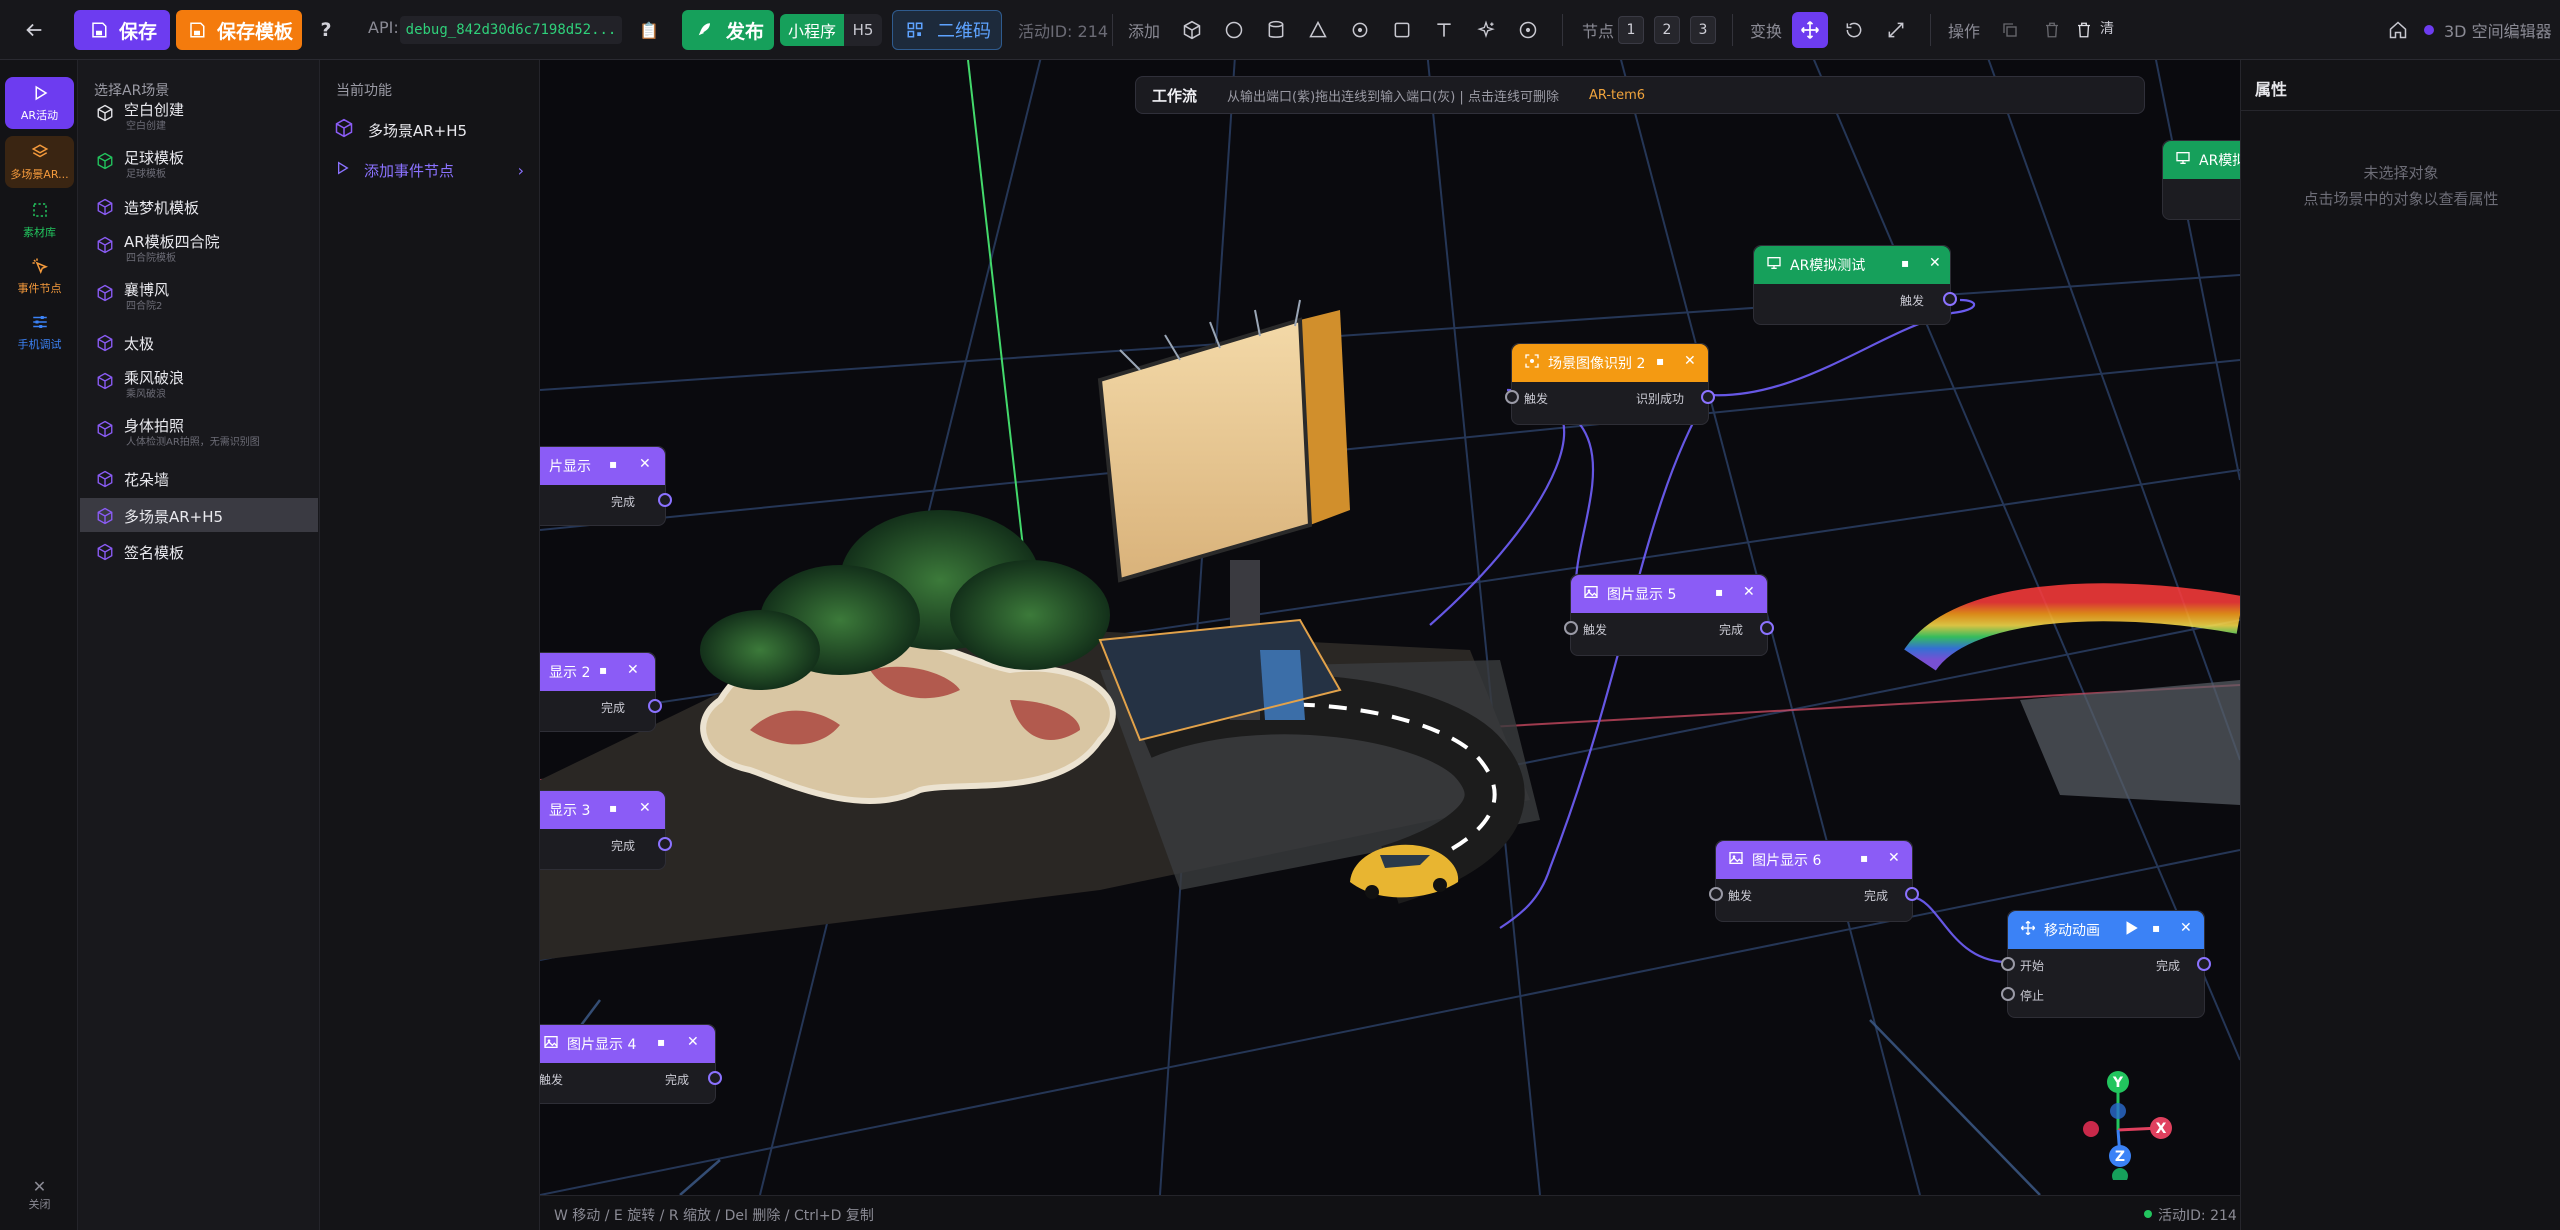 The image size is (2560, 1230). Describe the element at coordinates (2398, 30) in the screenshot. I see `home-icon` at that location.